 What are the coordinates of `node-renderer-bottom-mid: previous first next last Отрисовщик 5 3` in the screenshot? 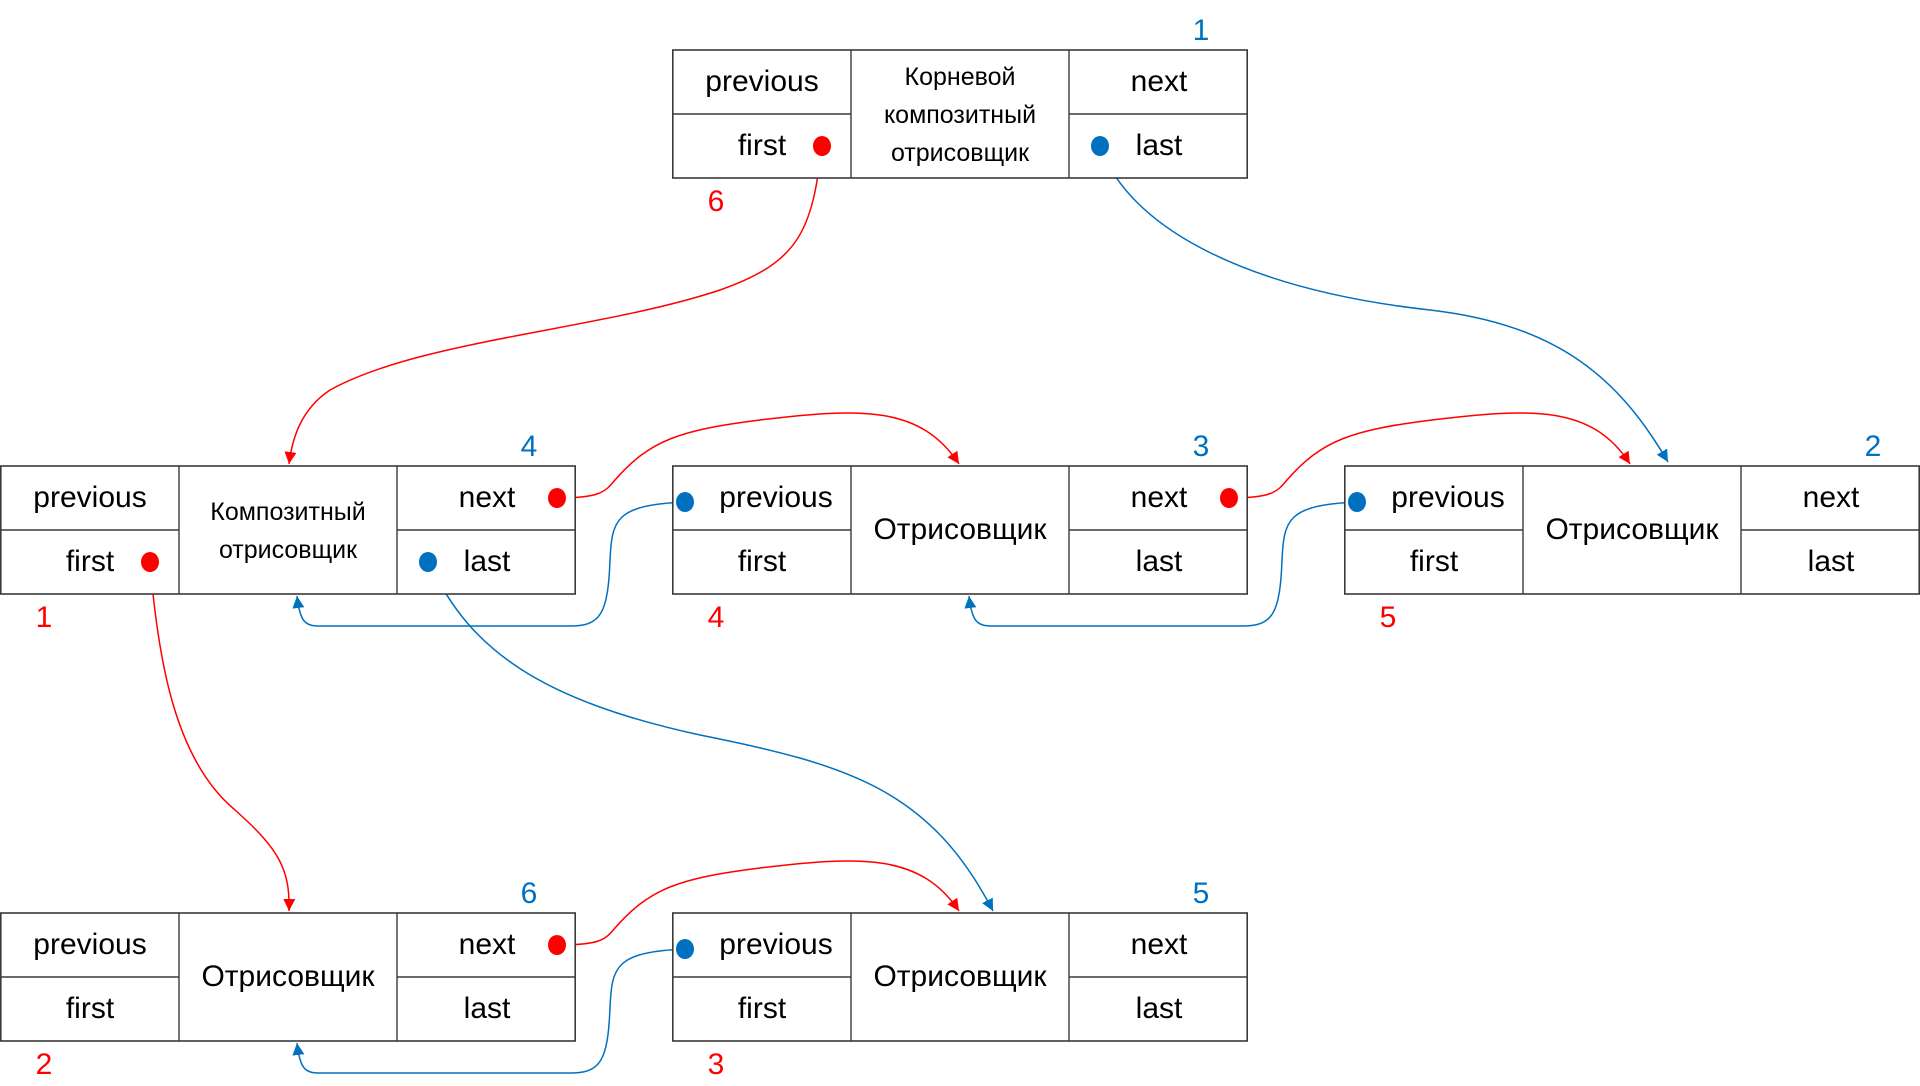 It's located at (960, 979).